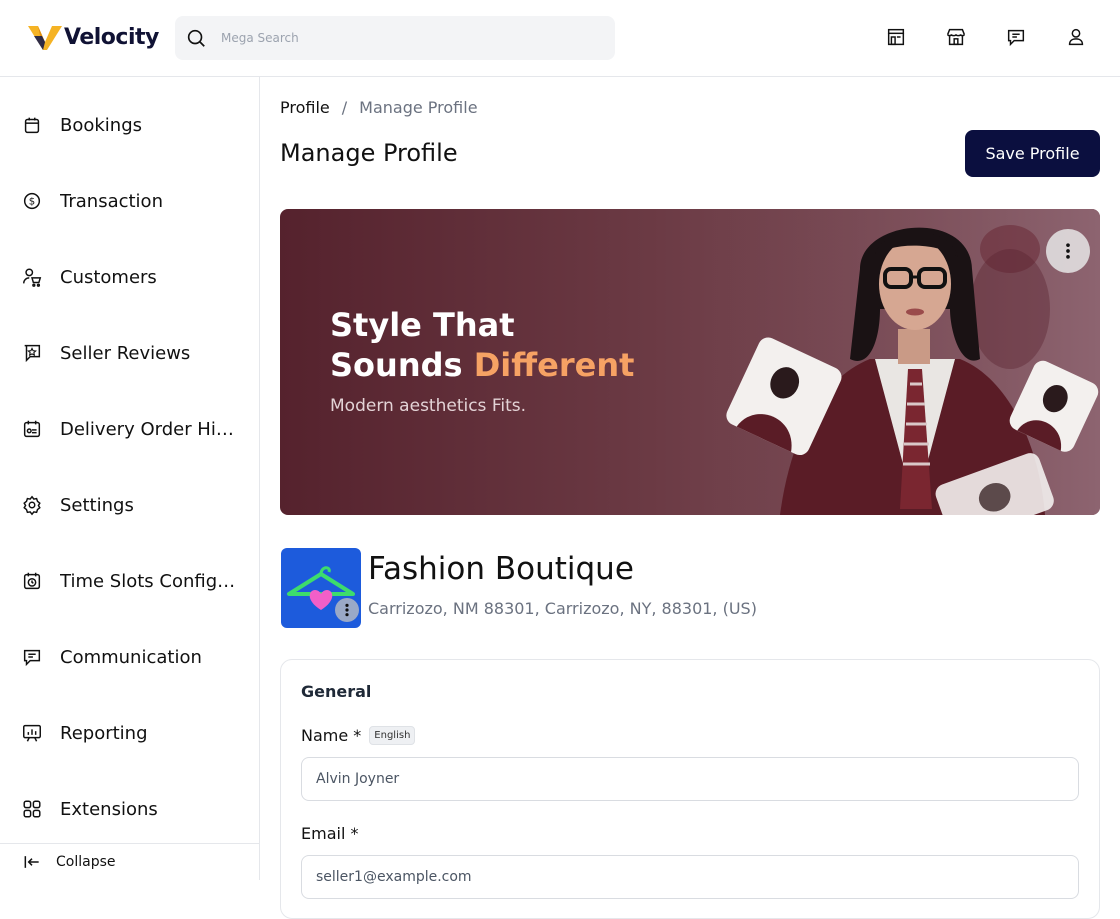 The image size is (1120, 919). What do you see at coordinates (32, 505) in the screenshot?
I see `gear-icon` at bounding box center [32, 505].